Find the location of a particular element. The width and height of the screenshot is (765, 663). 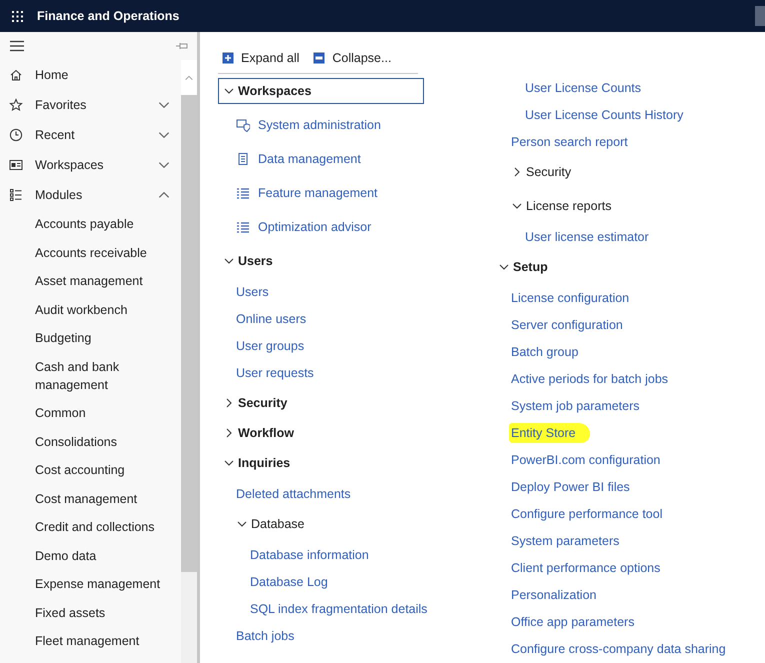

module-link: Budgeting is located at coordinates (90, 338).